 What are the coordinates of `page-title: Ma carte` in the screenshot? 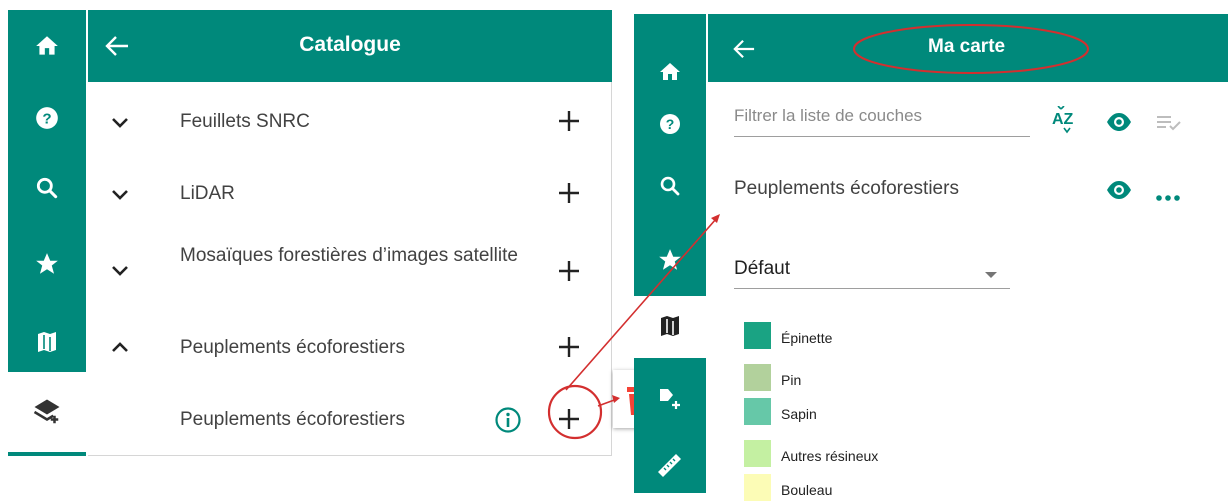 It's located at (967, 46).